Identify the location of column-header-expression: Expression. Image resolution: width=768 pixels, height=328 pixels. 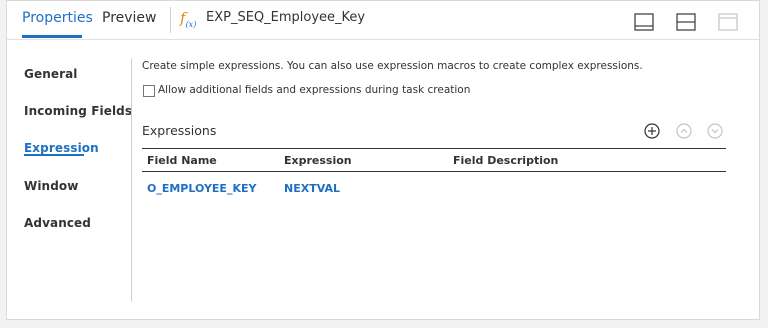
(318, 160).